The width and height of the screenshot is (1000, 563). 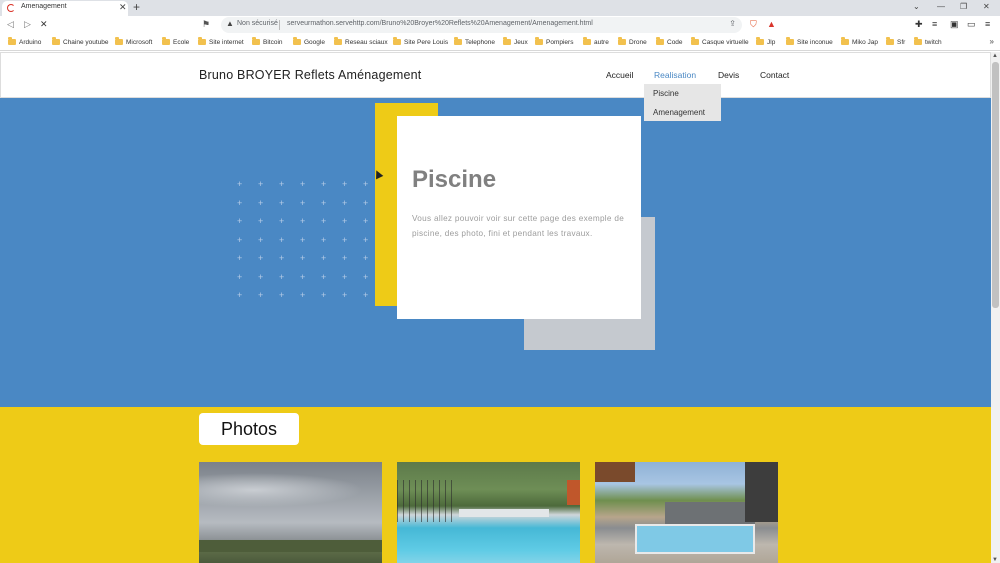 I want to click on omnibox-separator, so click(x=279, y=25).